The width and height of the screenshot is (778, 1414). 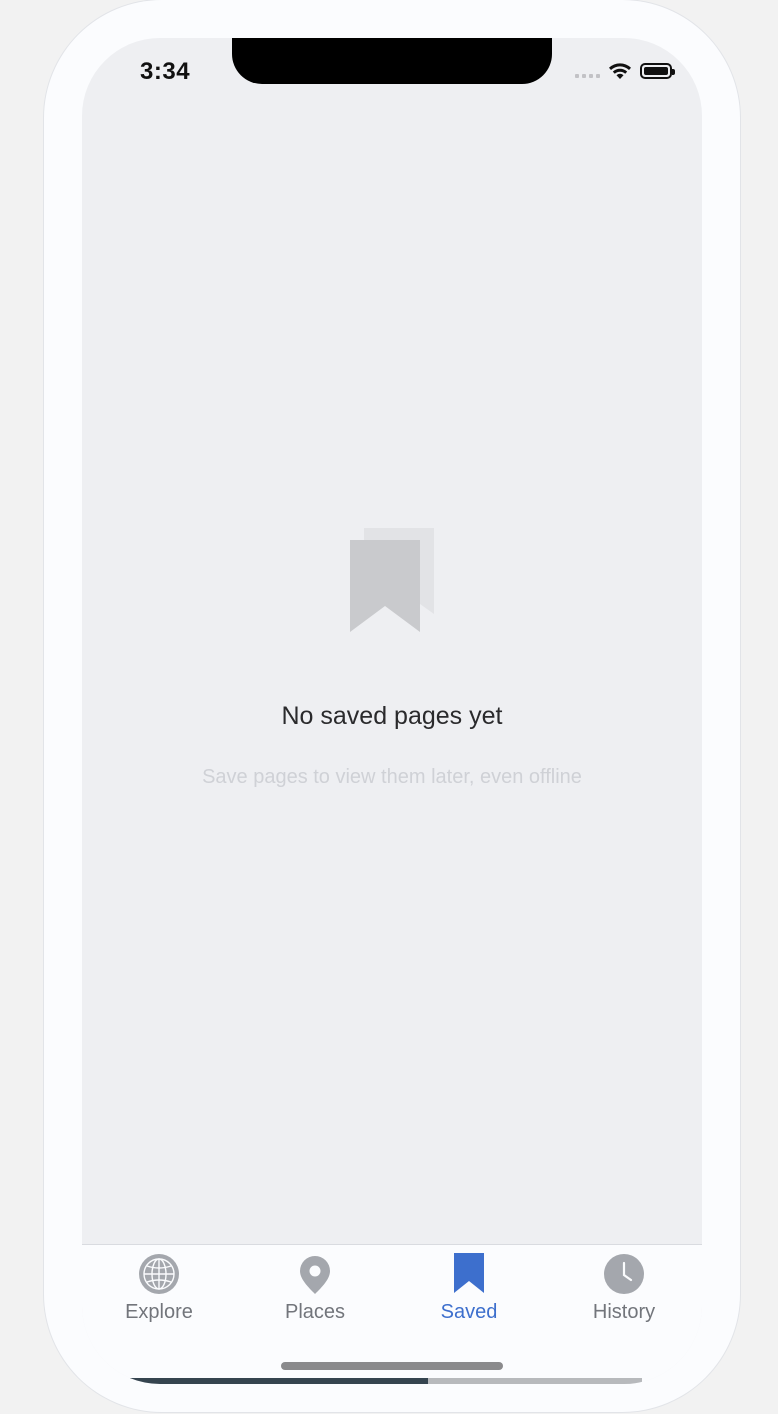 I want to click on status-time: 3:34, so click(x=165, y=71).